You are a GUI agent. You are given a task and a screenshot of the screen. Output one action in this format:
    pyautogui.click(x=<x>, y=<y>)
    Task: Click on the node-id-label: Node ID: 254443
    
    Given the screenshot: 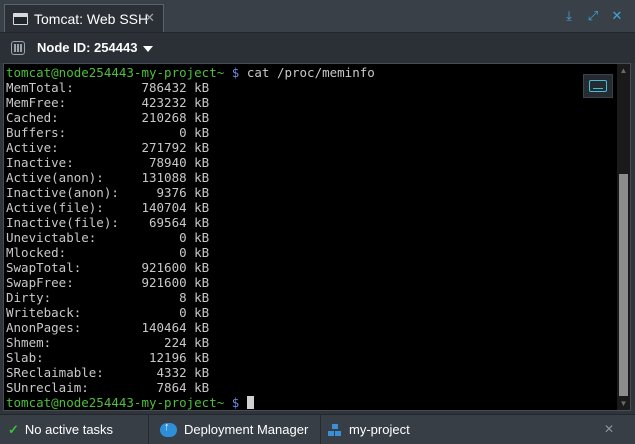 What is the action you would take?
    pyautogui.click(x=87, y=47)
    